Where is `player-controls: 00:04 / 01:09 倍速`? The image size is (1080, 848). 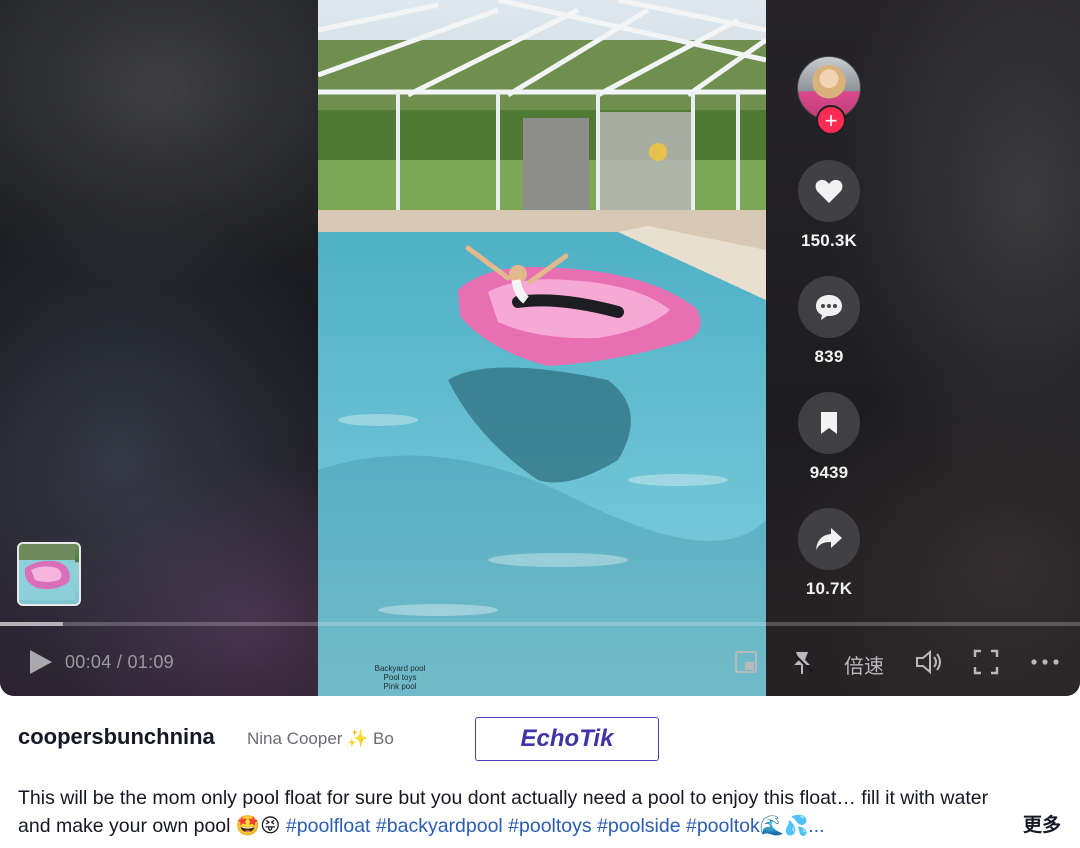 player-controls: 00:04 / 01:09 倍速 is located at coordinates (540, 662).